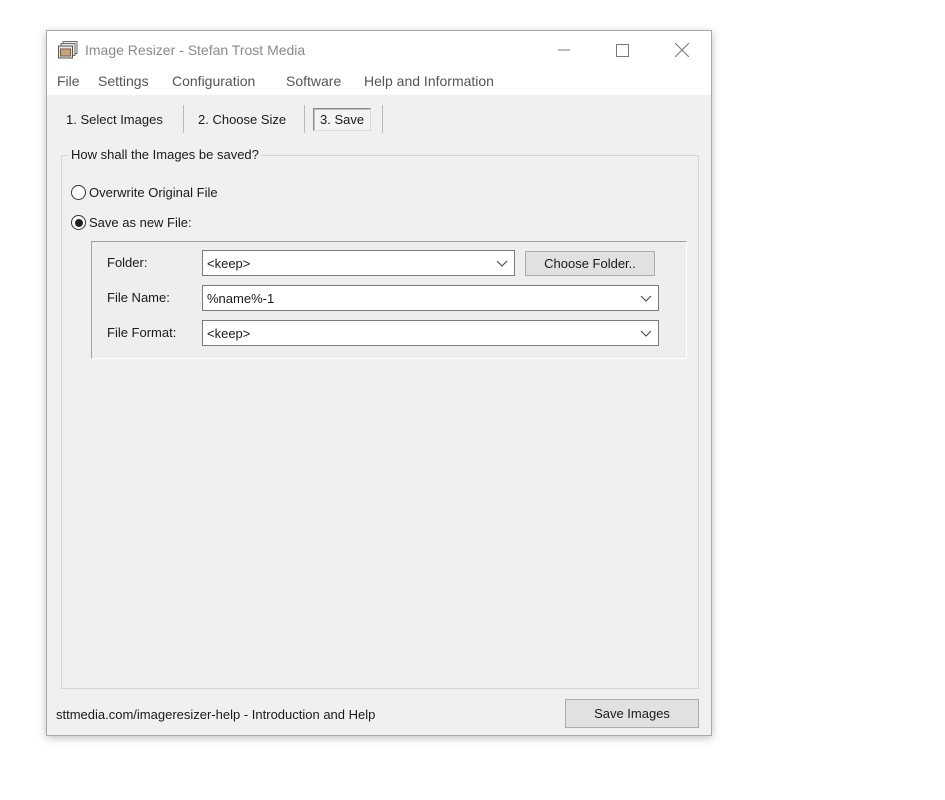 The image size is (945, 800). What do you see at coordinates (142, 332) in the screenshot?
I see `file-format-label: File Format:` at bounding box center [142, 332].